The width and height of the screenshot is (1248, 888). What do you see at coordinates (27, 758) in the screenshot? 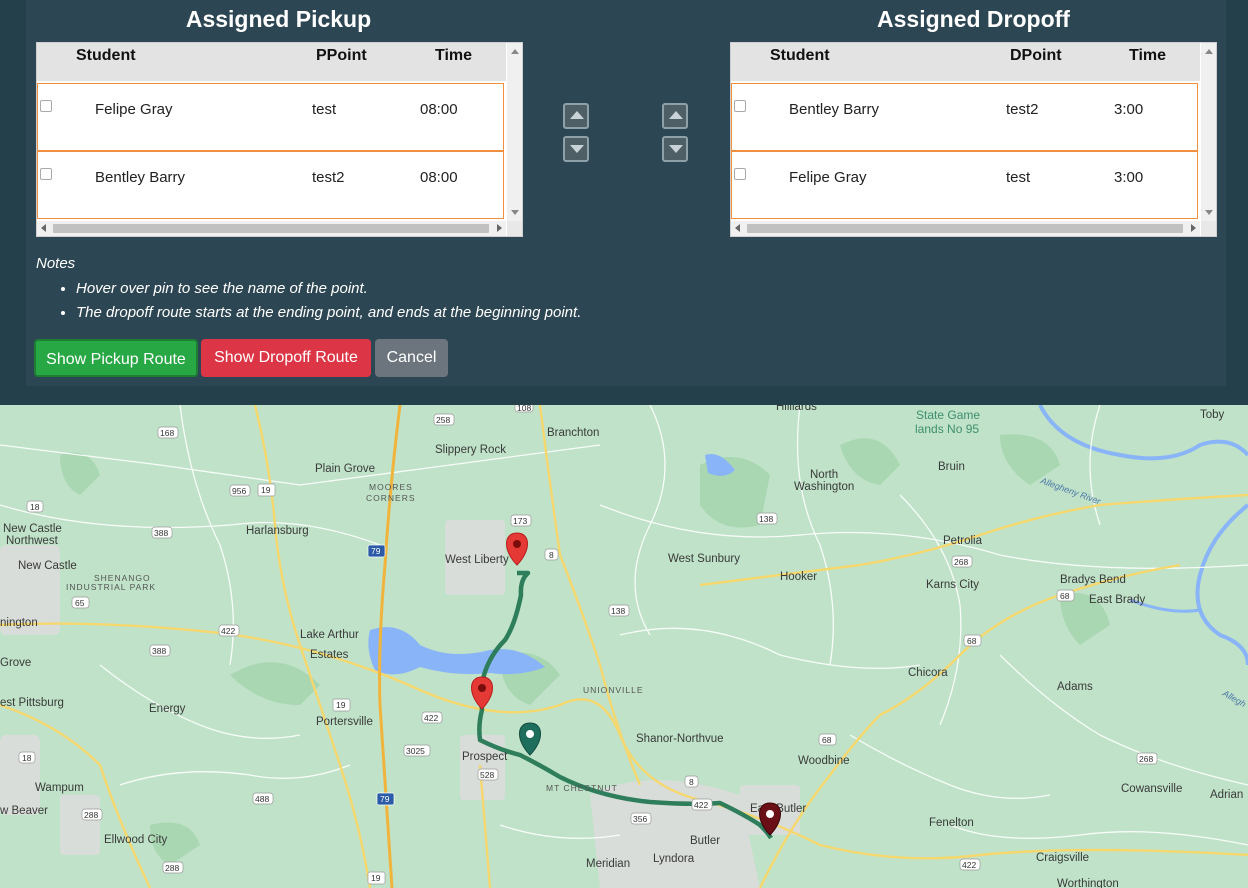
I see `svg-text: 18` at bounding box center [27, 758].